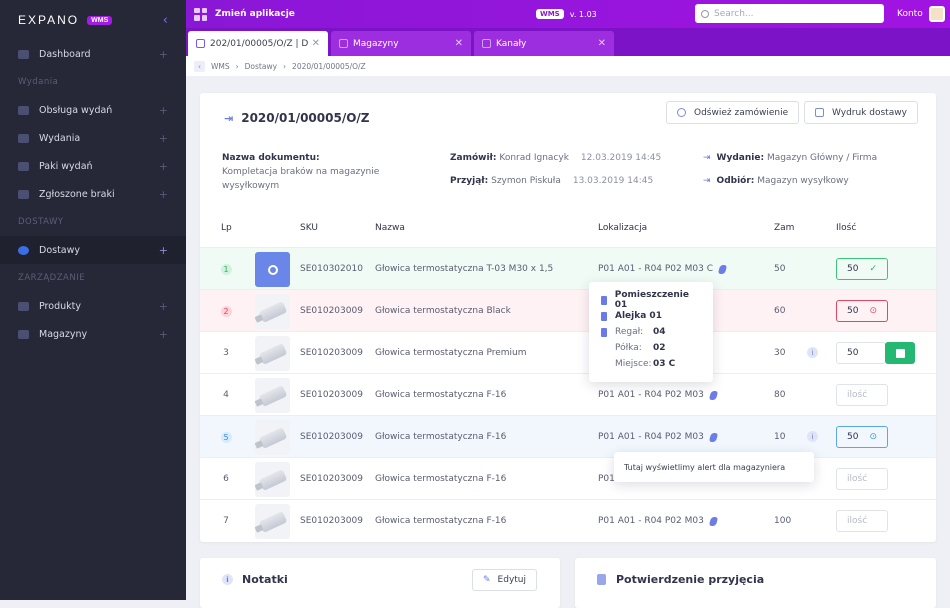 The image size is (950, 608). What do you see at coordinates (604, 332) in the screenshot?
I see `rack-icon` at bounding box center [604, 332].